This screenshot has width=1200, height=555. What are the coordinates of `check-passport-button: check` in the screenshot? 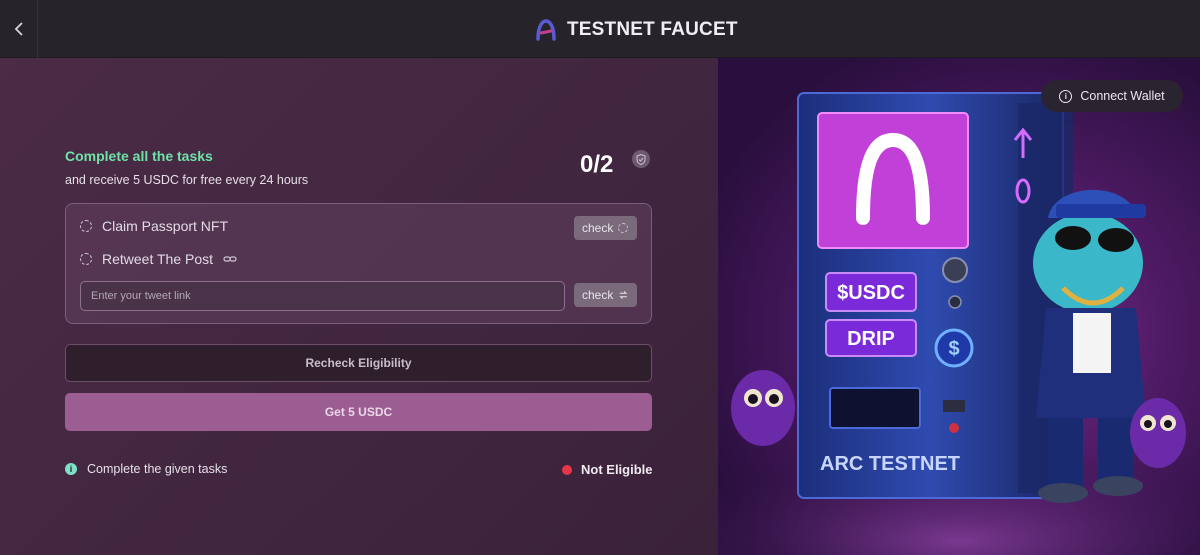 It's located at (605, 228).